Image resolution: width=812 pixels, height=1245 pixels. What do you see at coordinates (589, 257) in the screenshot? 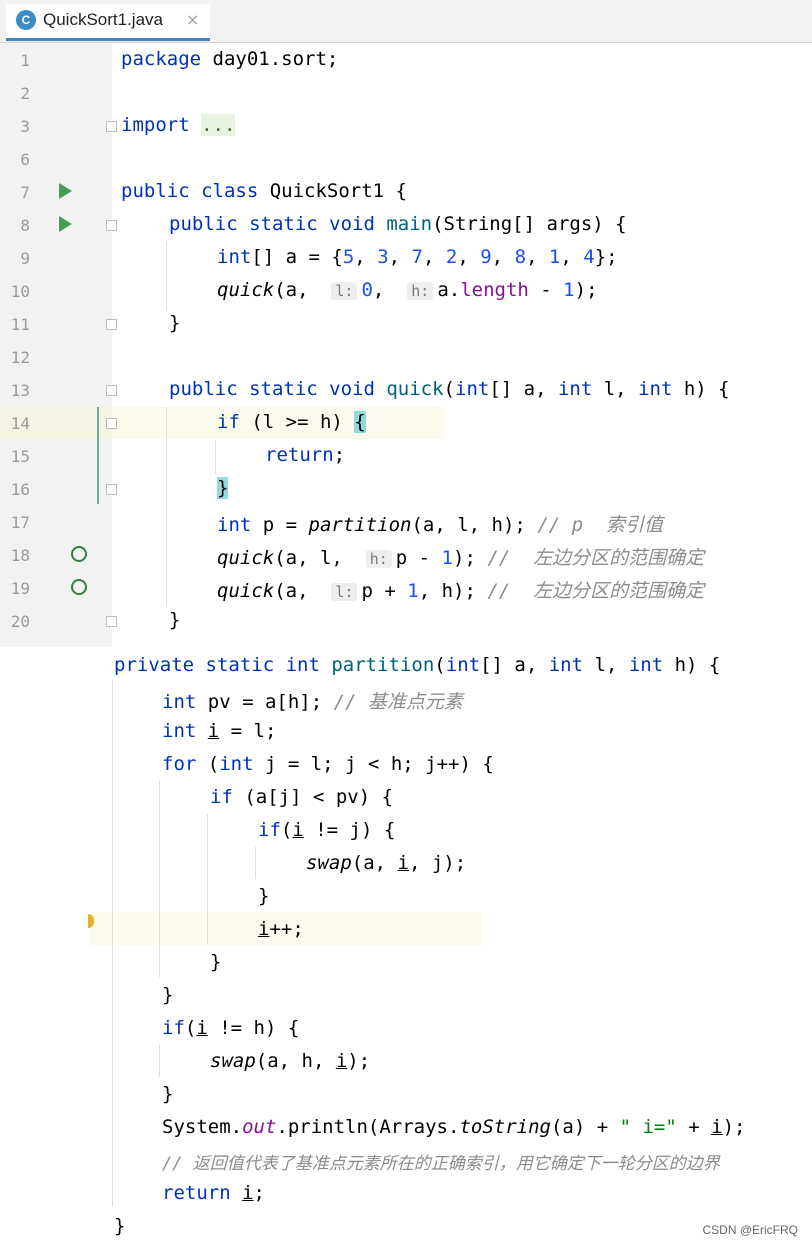
I see `number: 4` at bounding box center [589, 257].